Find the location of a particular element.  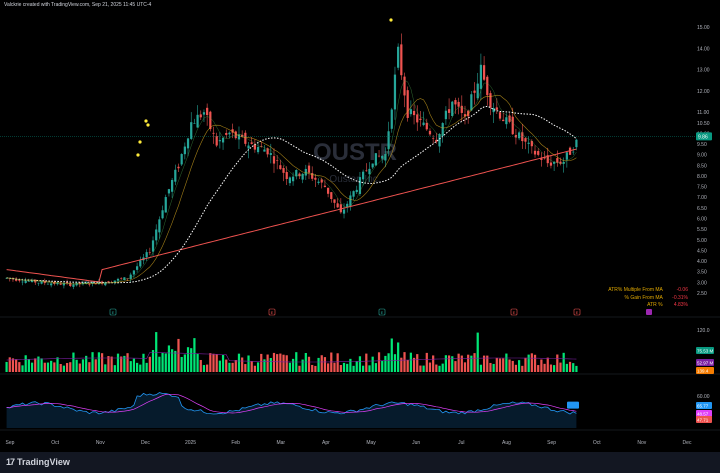

stat-gain-from-ma: % Gain From MA -0.31% is located at coordinates (648, 299).